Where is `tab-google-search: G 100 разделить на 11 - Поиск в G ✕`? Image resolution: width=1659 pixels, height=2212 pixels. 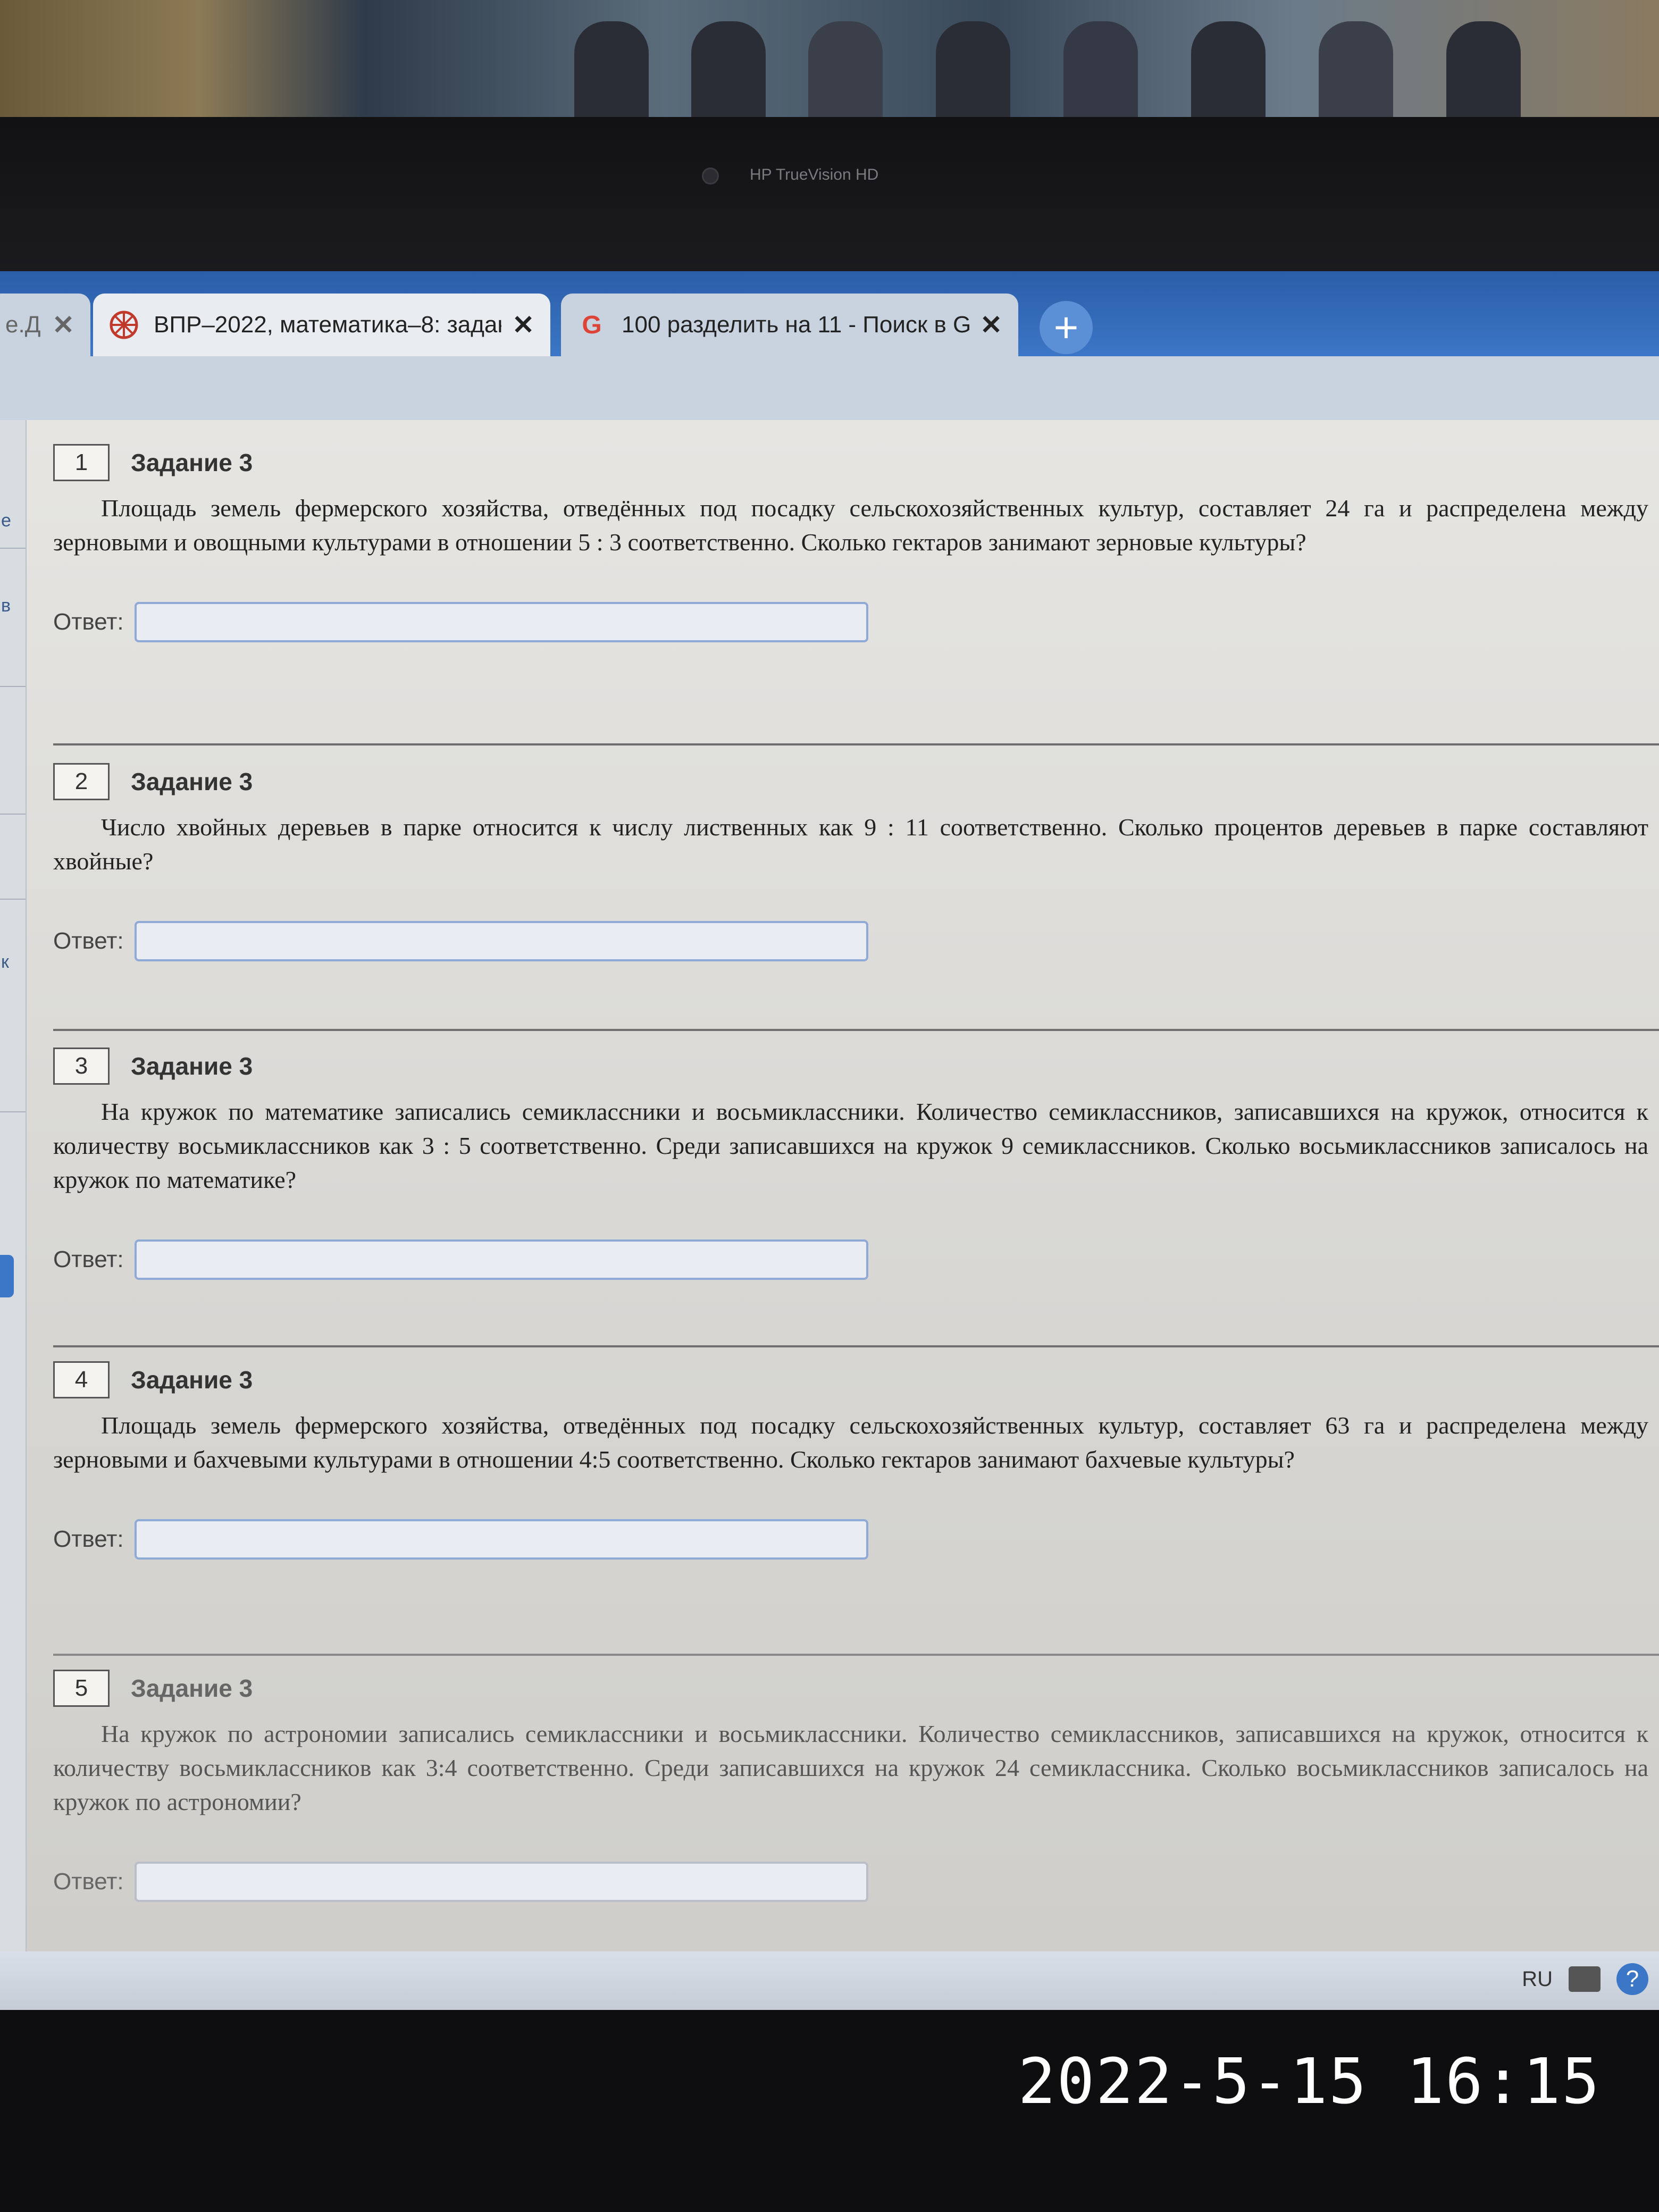
tab-google-search: G 100 разделить на 11 - Поиск в G ✕ is located at coordinates (789, 325).